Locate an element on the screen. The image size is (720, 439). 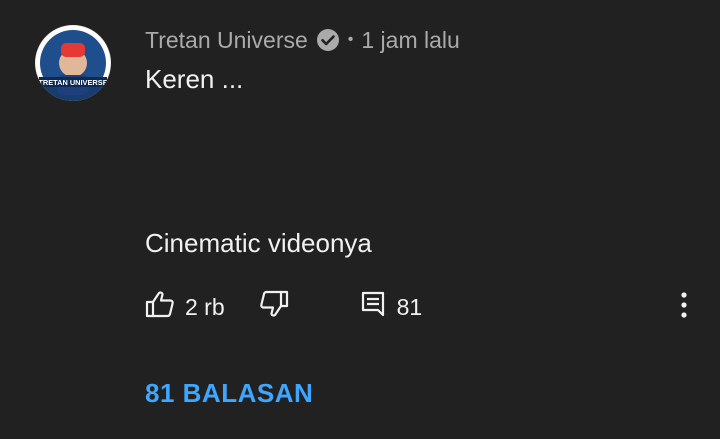
avatar: TRETAN UNIVERSE is located at coordinates (73, 63).